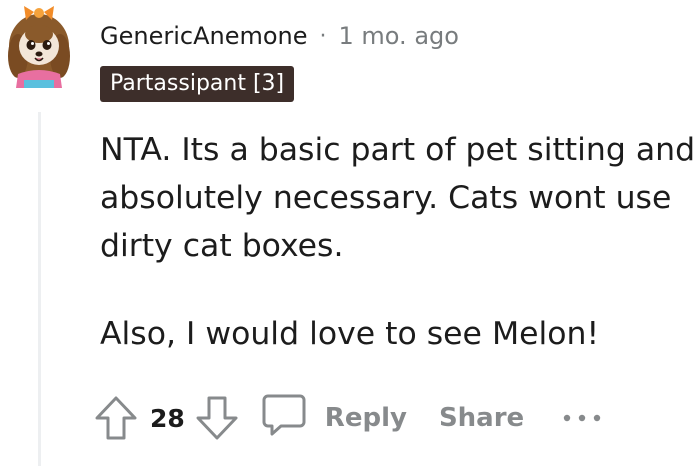  What do you see at coordinates (39, 289) in the screenshot?
I see `thread-line` at bounding box center [39, 289].